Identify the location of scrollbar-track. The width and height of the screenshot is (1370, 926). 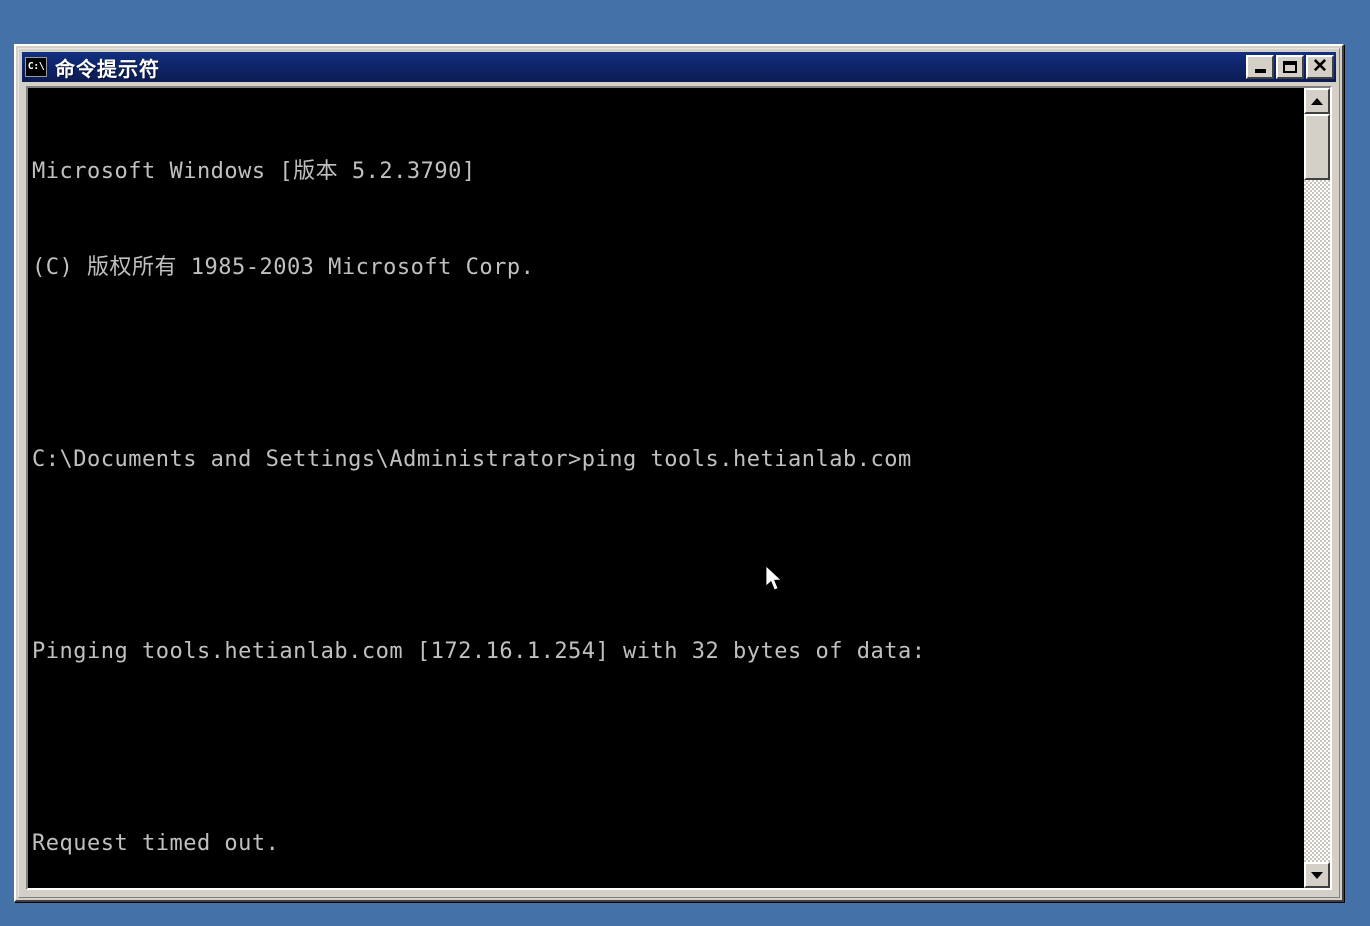
(1317, 488).